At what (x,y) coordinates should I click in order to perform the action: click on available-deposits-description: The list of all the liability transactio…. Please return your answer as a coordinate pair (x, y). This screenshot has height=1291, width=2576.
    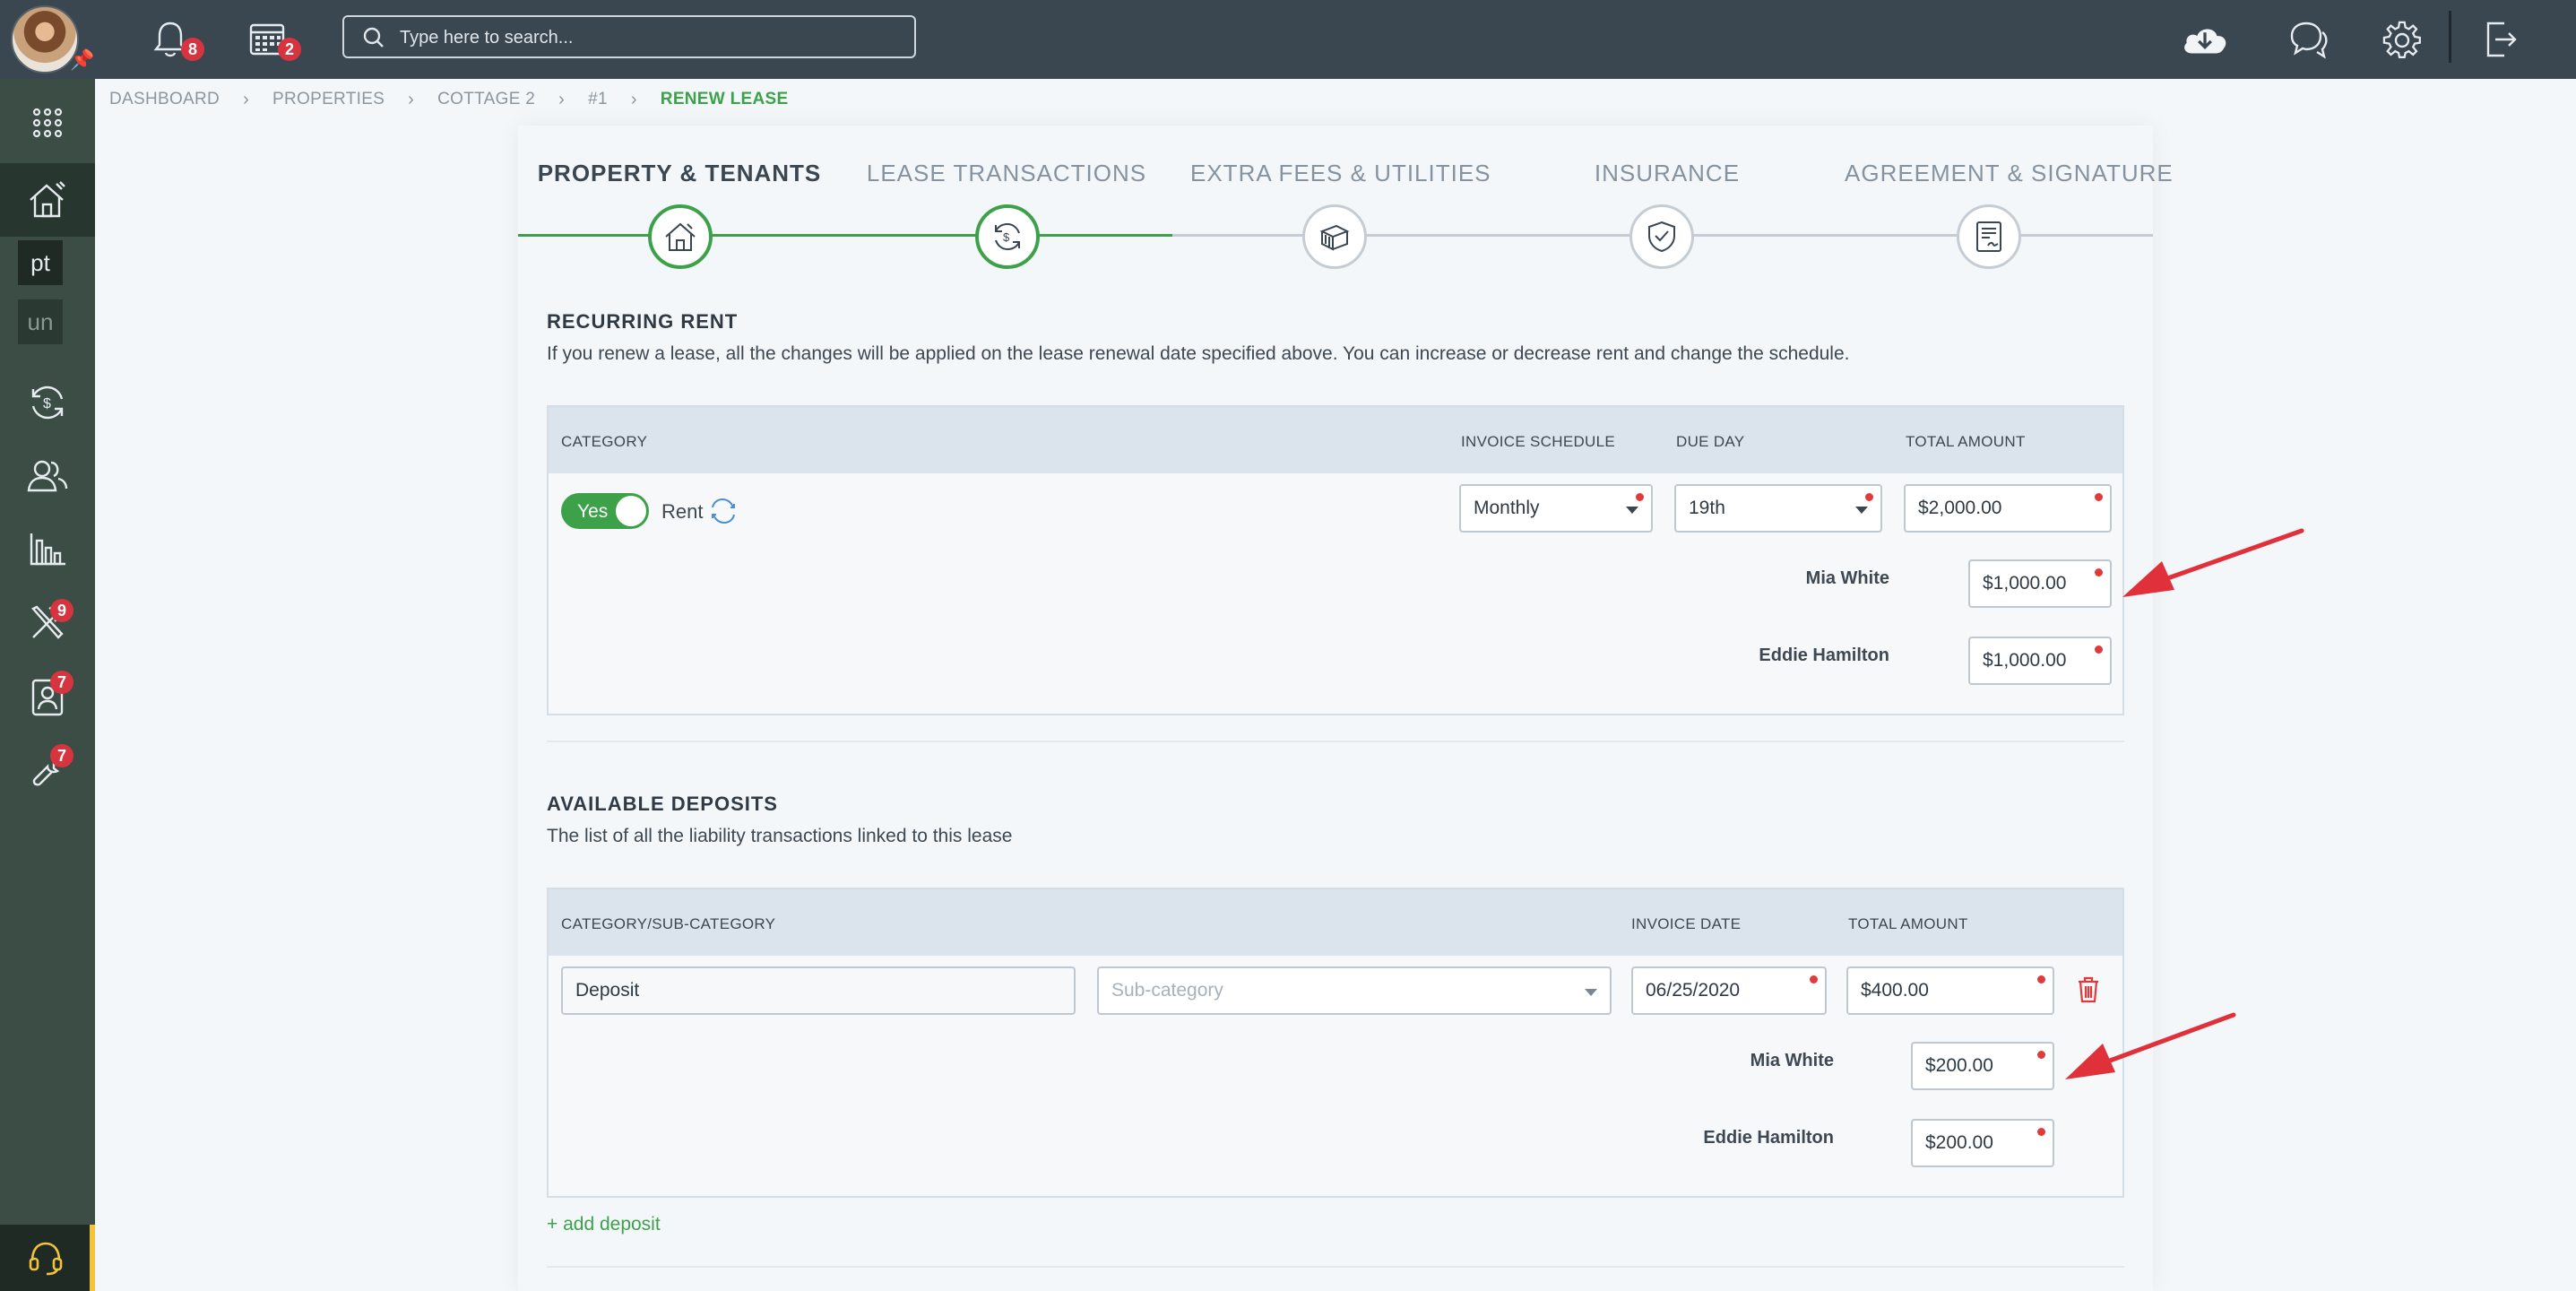
    Looking at the image, I should click on (780, 836).